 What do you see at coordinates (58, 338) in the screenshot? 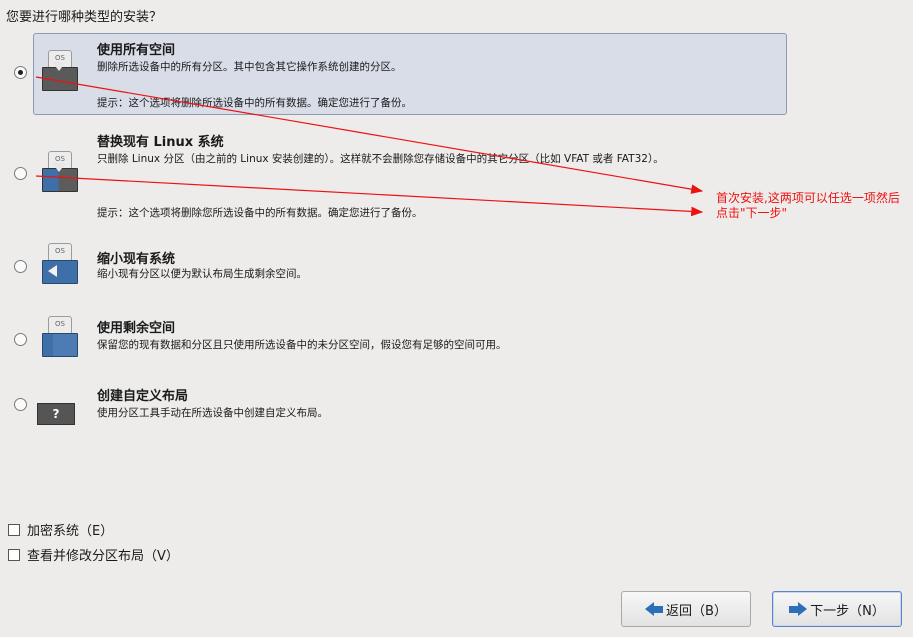
I see `disk-free-space-icon: OS` at bounding box center [58, 338].